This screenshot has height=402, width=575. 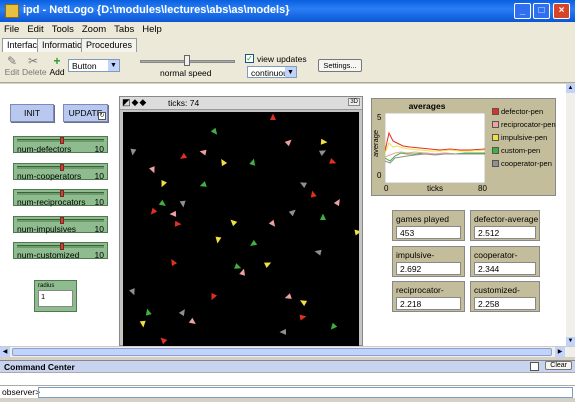 What do you see at coordinates (152, 29) in the screenshot?
I see `menu-help: Help` at bounding box center [152, 29].